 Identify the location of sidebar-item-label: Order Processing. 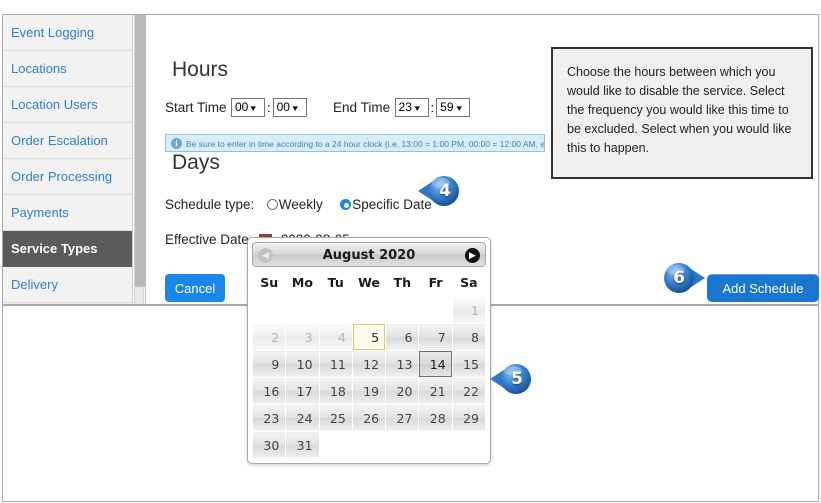
(62, 176).